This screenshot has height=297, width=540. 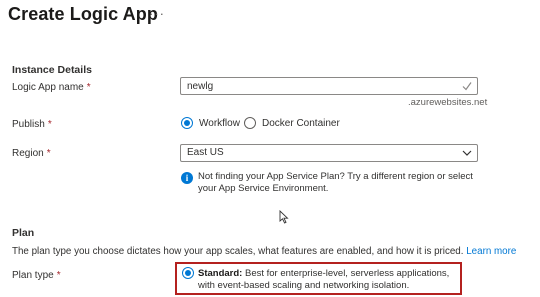 What do you see at coordinates (205, 152) in the screenshot?
I see `region-selected-value: East US` at bounding box center [205, 152].